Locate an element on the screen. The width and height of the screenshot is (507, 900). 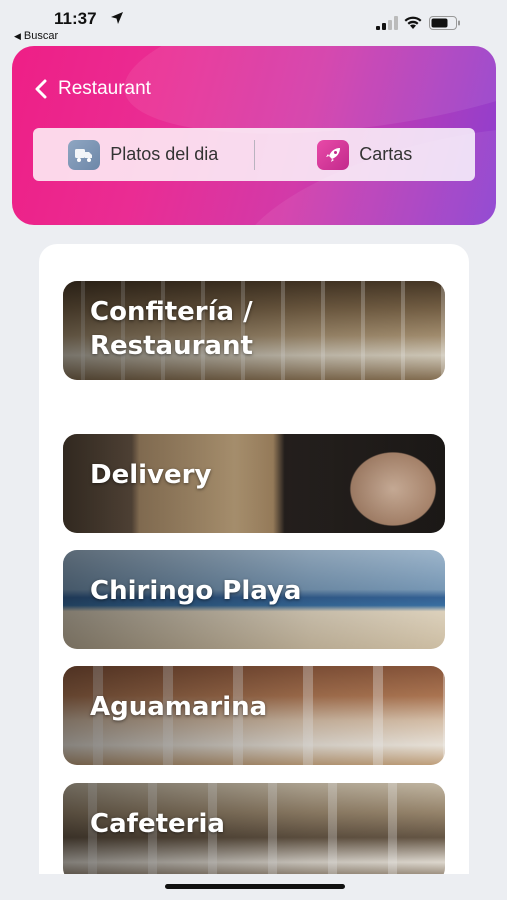
segmented-control: Platos del dia Cartas is located at coordinates (254, 154).